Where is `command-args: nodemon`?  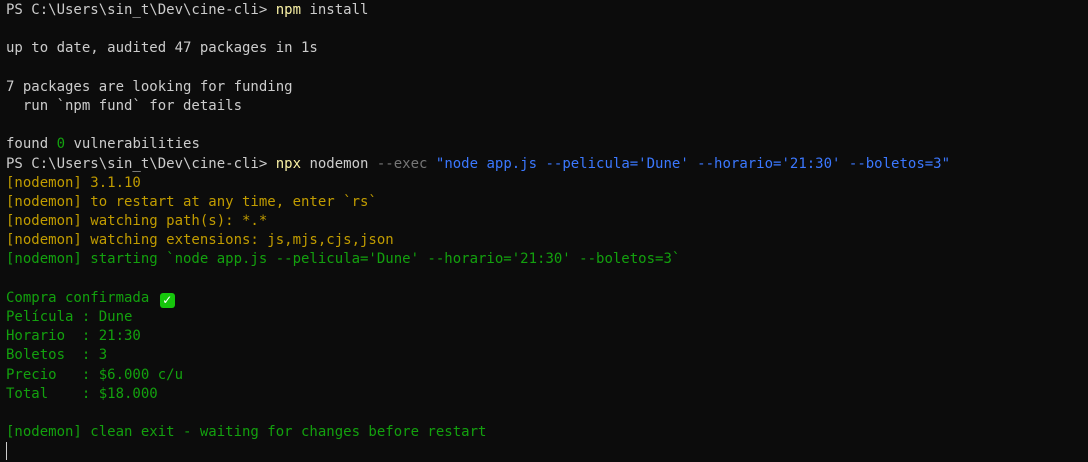
command-args: nodemon is located at coordinates (339, 163).